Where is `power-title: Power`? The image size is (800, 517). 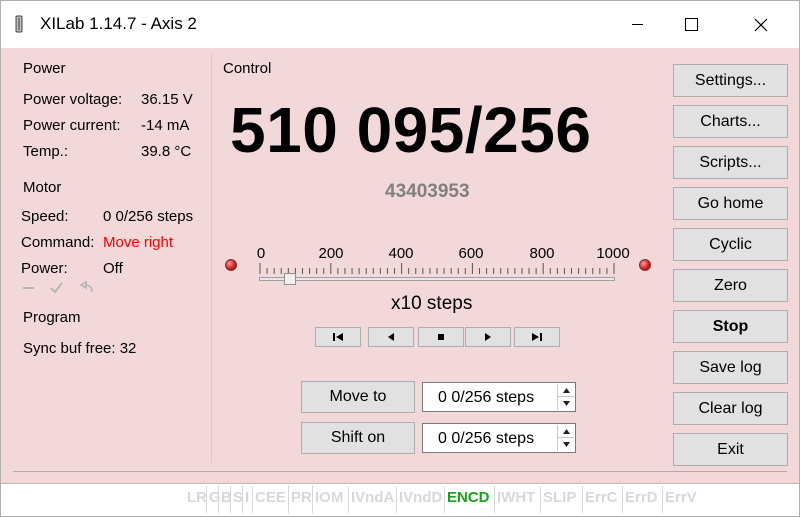 power-title: Power is located at coordinates (44, 68).